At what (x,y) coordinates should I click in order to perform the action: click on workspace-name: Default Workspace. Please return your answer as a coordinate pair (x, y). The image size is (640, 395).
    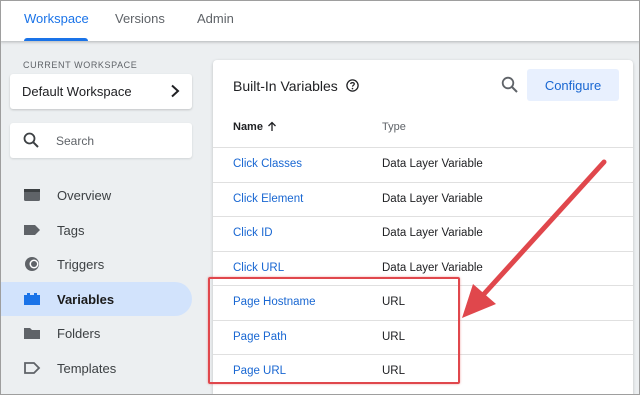
    Looking at the image, I should click on (77, 91).